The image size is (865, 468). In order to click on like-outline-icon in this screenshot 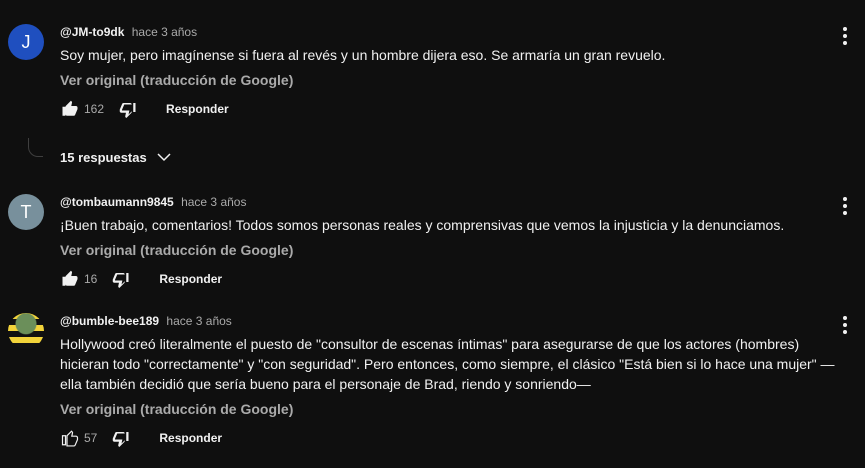, I will do `click(70, 438)`.